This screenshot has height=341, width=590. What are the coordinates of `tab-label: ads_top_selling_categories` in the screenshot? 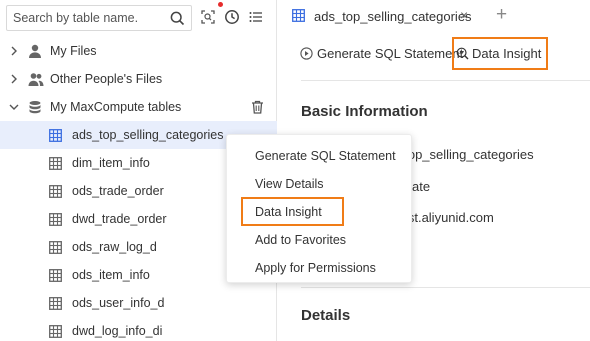 It's located at (393, 16).